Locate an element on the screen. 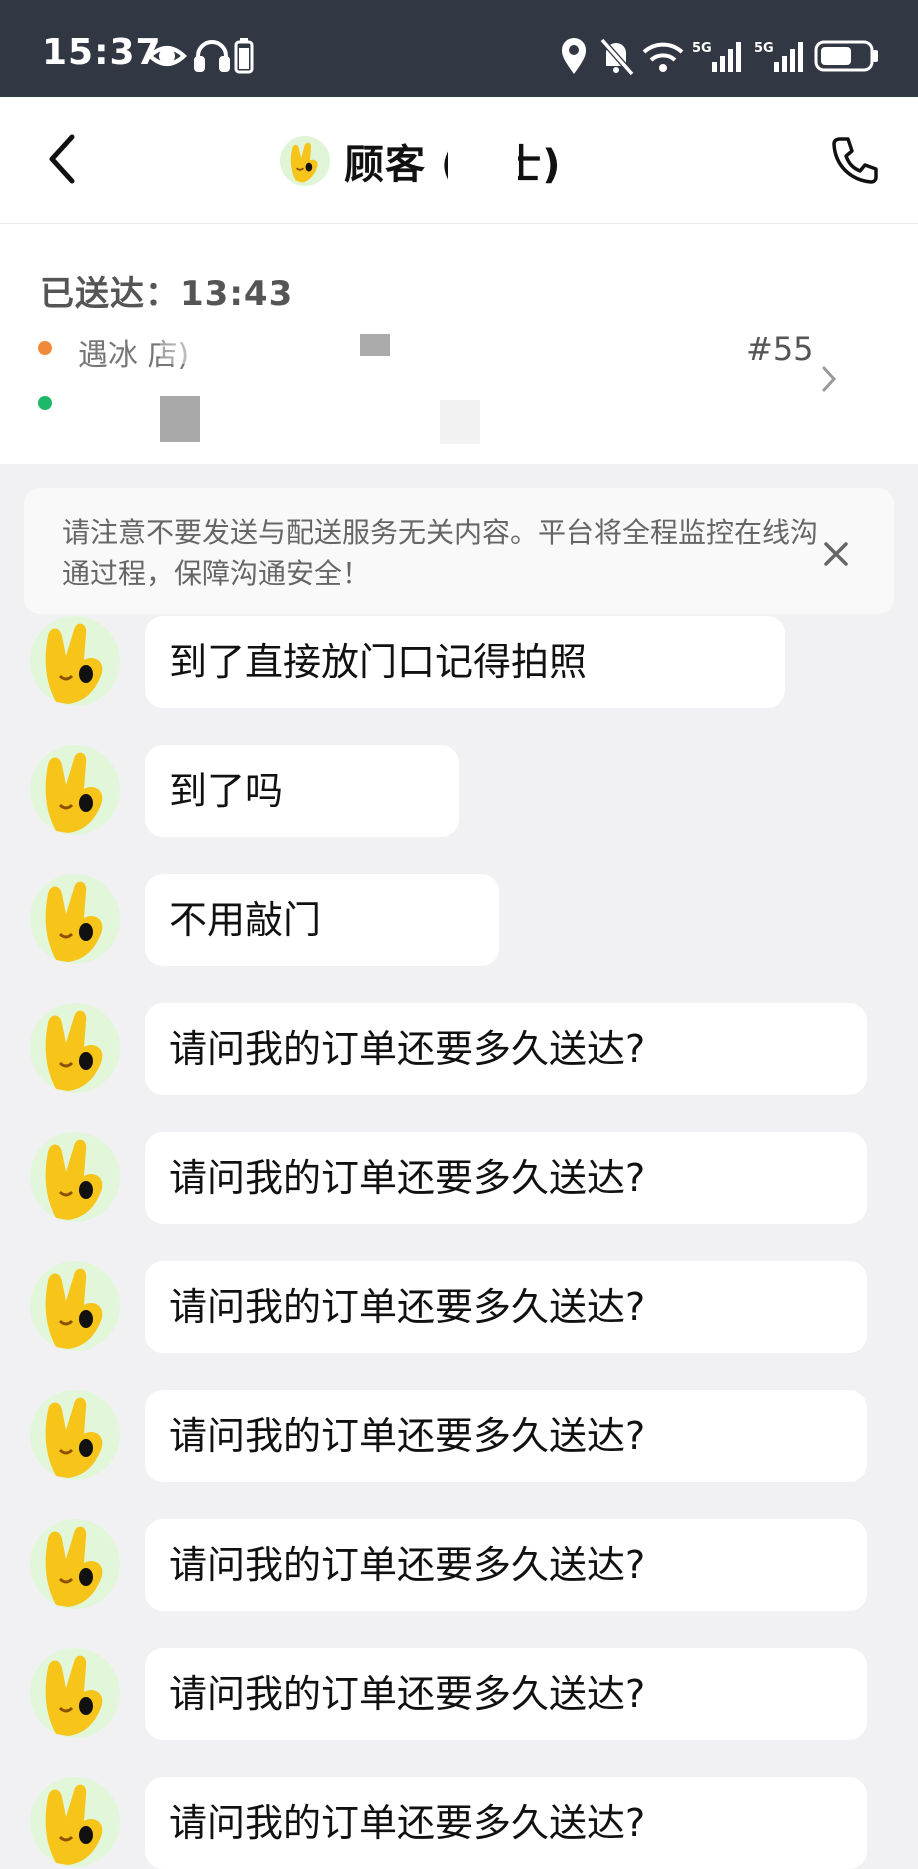  address-dot is located at coordinates (45, 403).